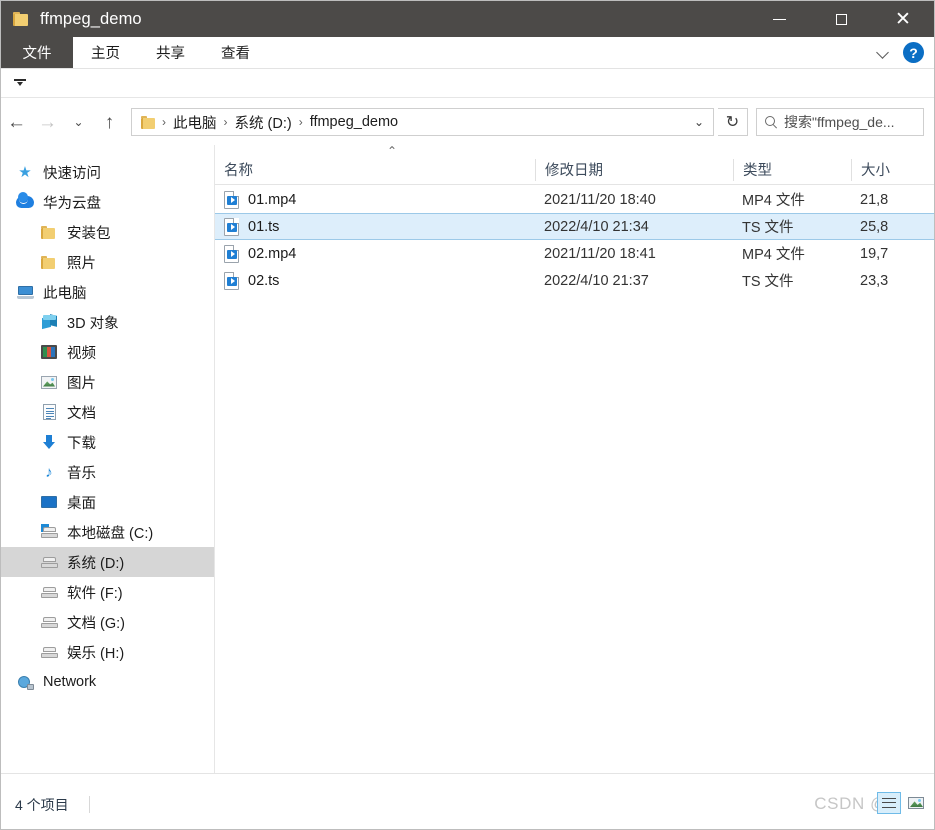 The image size is (935, 830). What do you see at coordinates (107, 652) in the screenshot?
I see `sidebar-item-drive-h: 娱乐 (H:)` at bounding box center [107, 652].